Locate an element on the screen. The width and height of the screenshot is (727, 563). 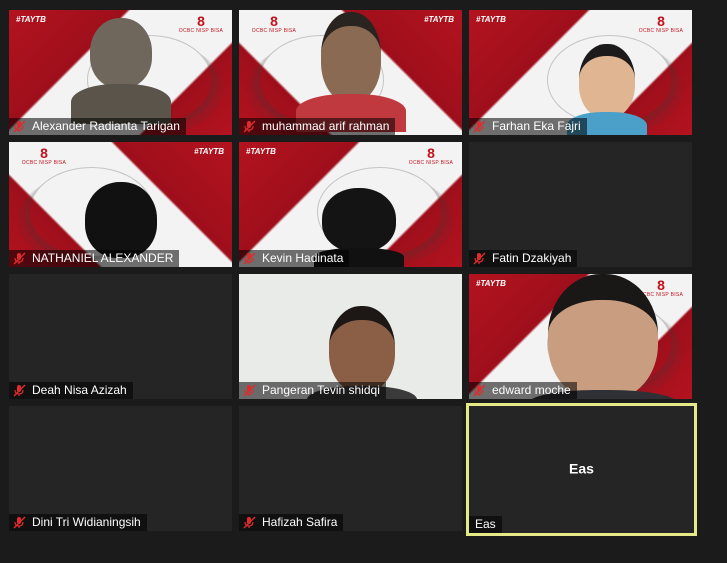
participant-name: Eas is located at coordinates (485, 524).